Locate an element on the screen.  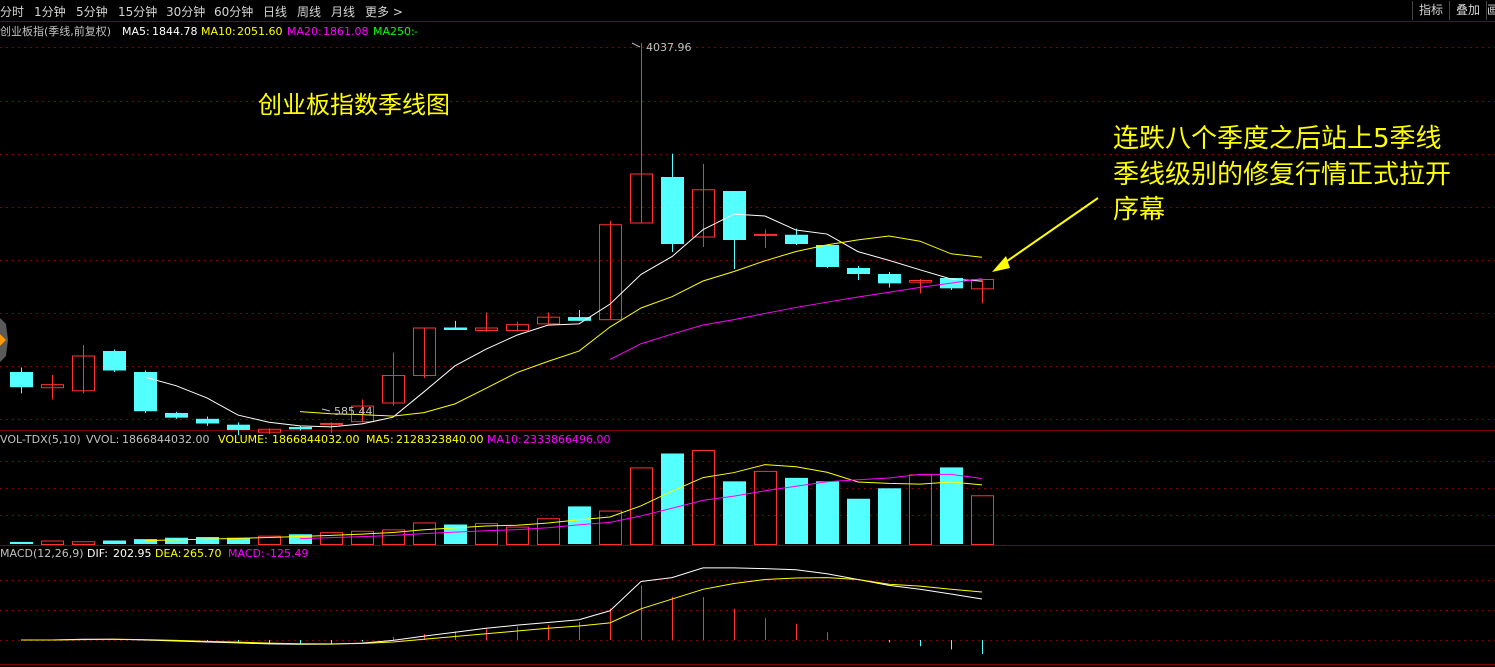
vol-ma10-label: MA10: is located at coordinates (504, 439).